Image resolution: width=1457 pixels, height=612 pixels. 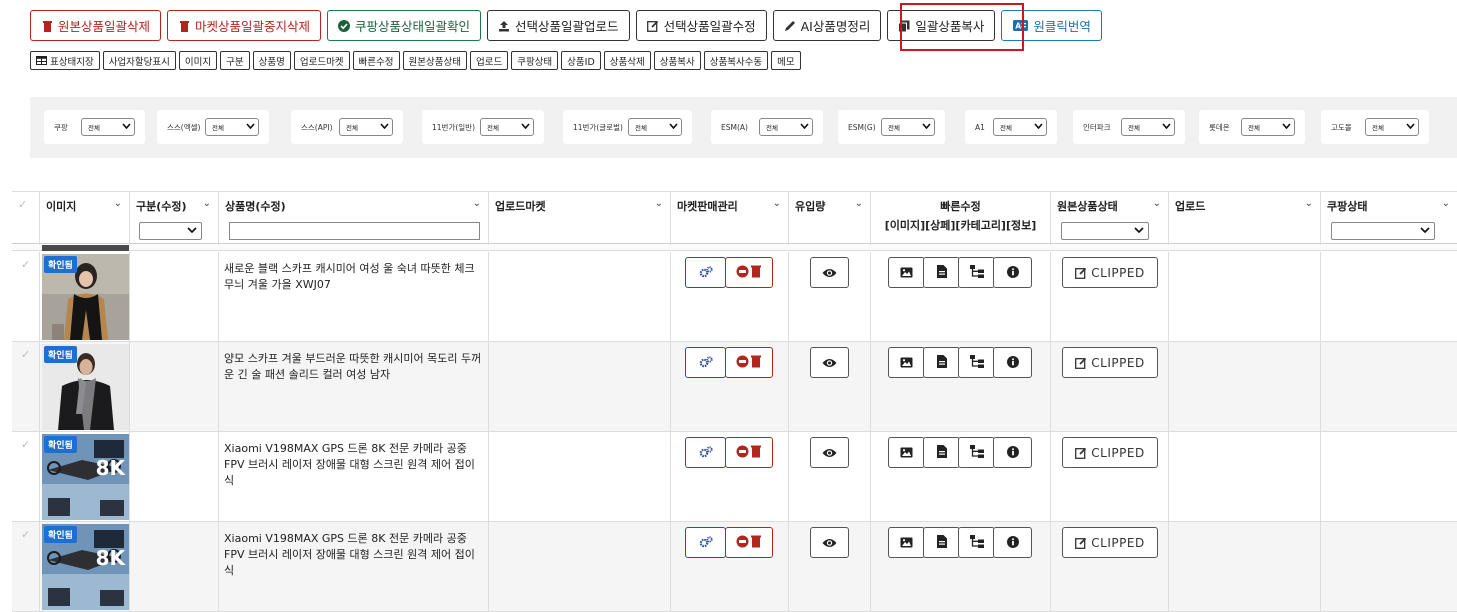 I want to click on source-status-filter-select, so click(x=1105, y=231).